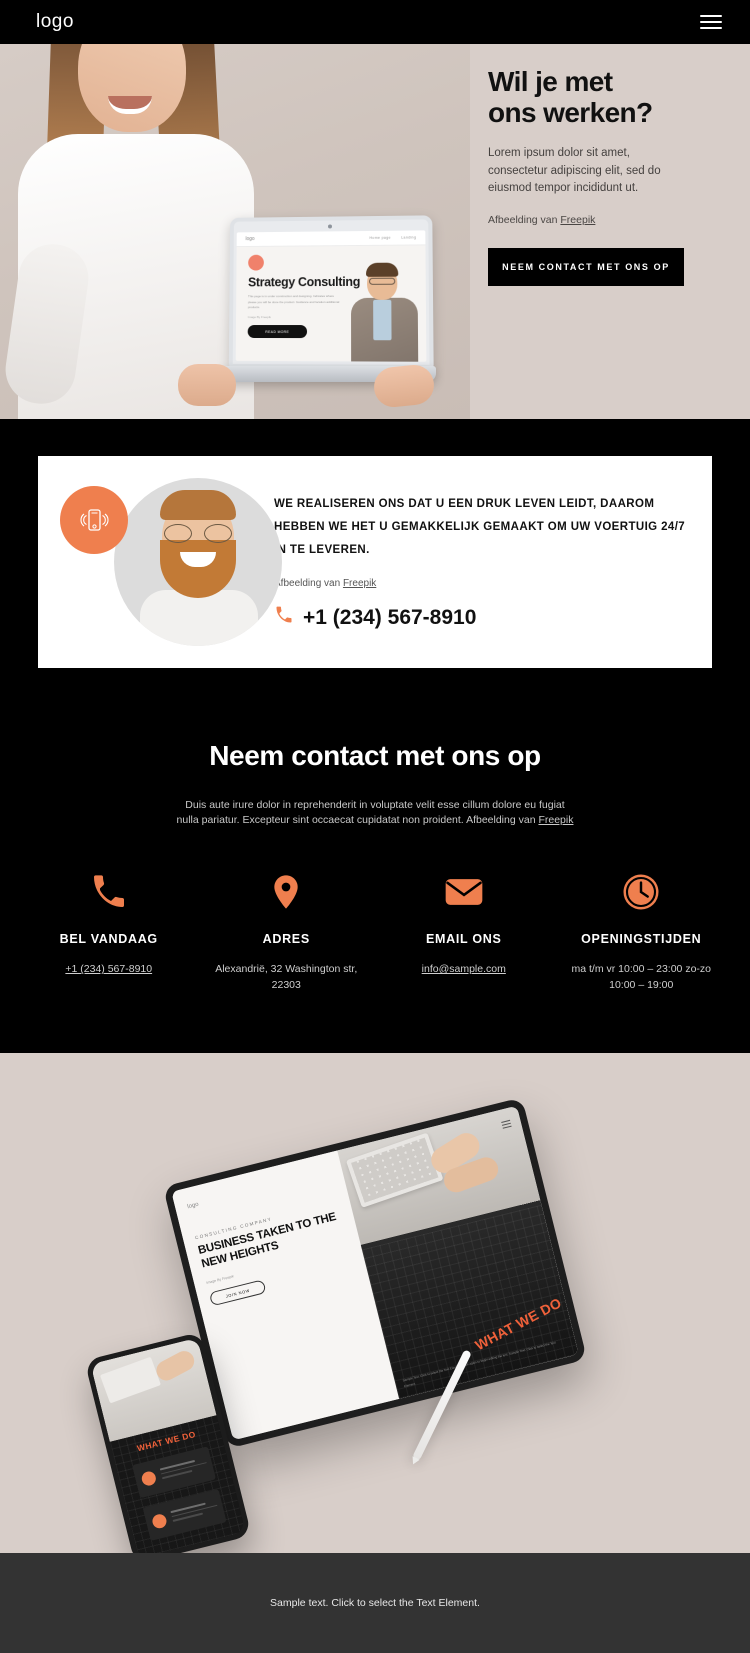 The image size is (750, 1653). Describe the element at coordinates (198, 562) in the screenshot. I see `avatar` at that location.